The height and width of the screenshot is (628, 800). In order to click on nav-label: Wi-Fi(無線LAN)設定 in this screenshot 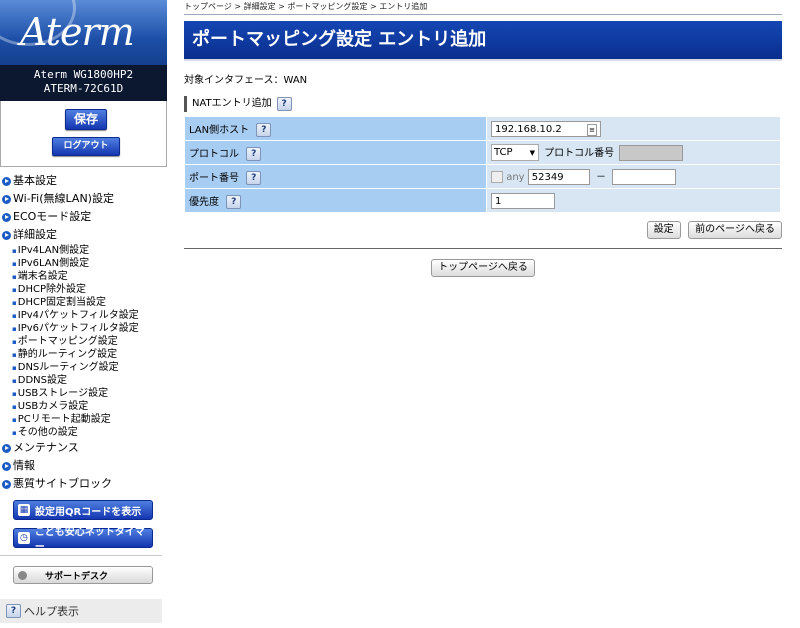, I will do `click(63, 198)`.